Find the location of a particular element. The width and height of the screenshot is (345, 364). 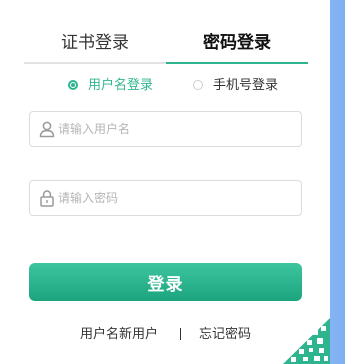

password-input is located at coordinates (176, 198).